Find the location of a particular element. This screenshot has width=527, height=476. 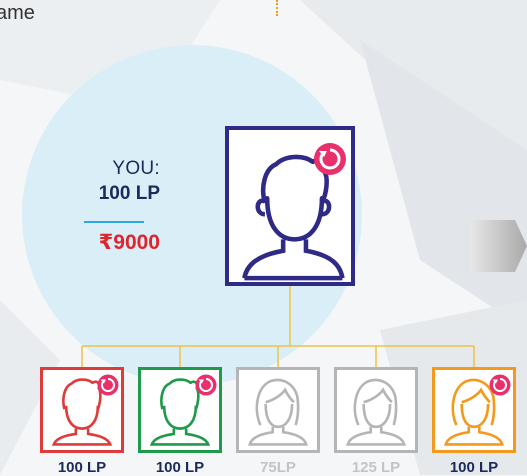

main-user-card is located at coordinates (290, 206).